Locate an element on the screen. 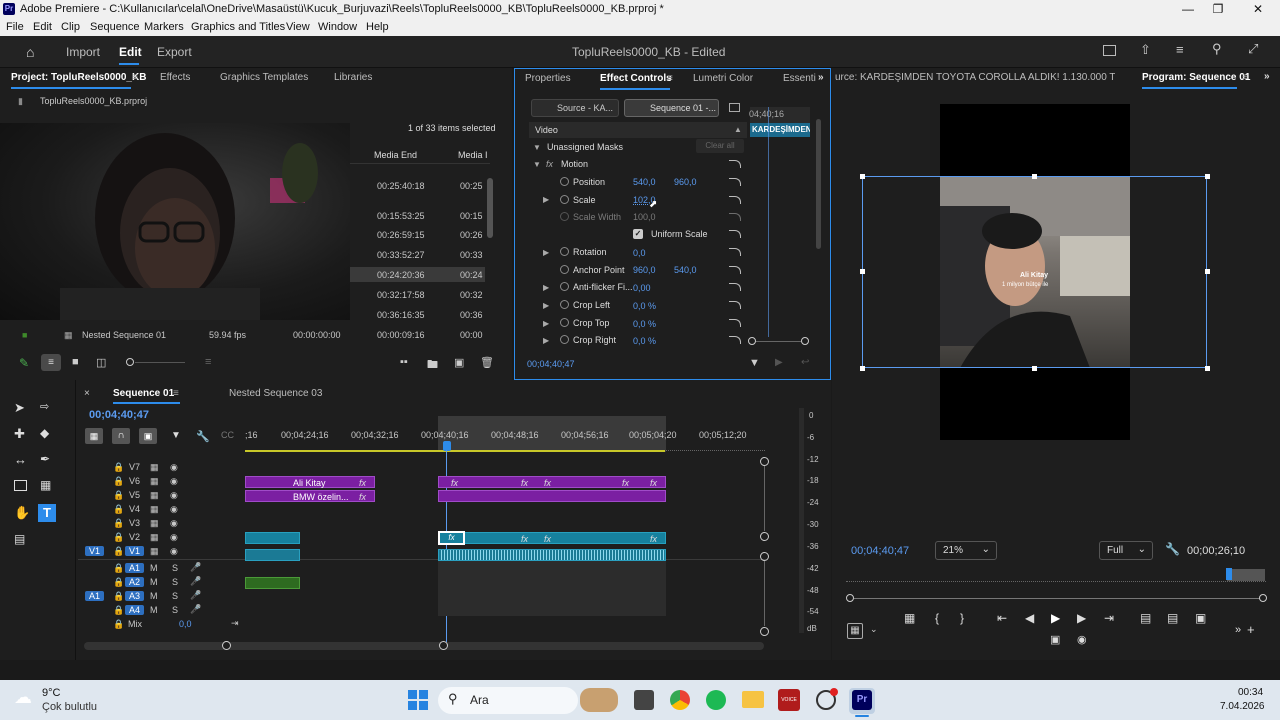  clip-selected: fx is located at coordinates (451, 538).